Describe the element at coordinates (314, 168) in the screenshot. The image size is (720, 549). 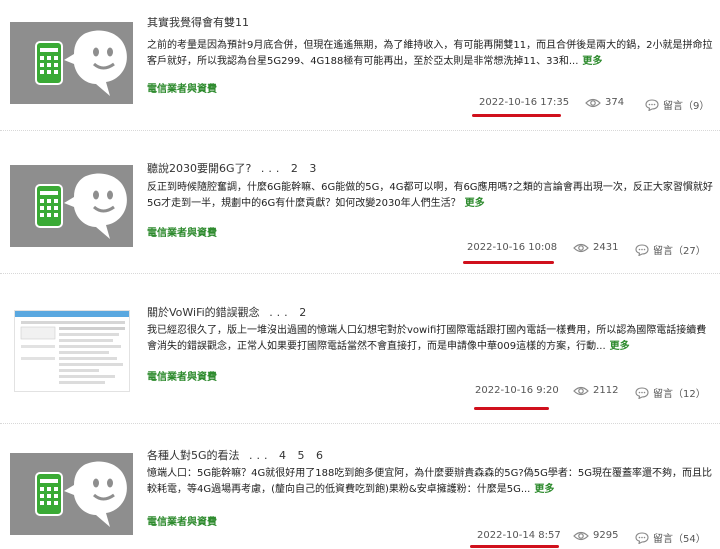
I see `page-link: 3` at that location.